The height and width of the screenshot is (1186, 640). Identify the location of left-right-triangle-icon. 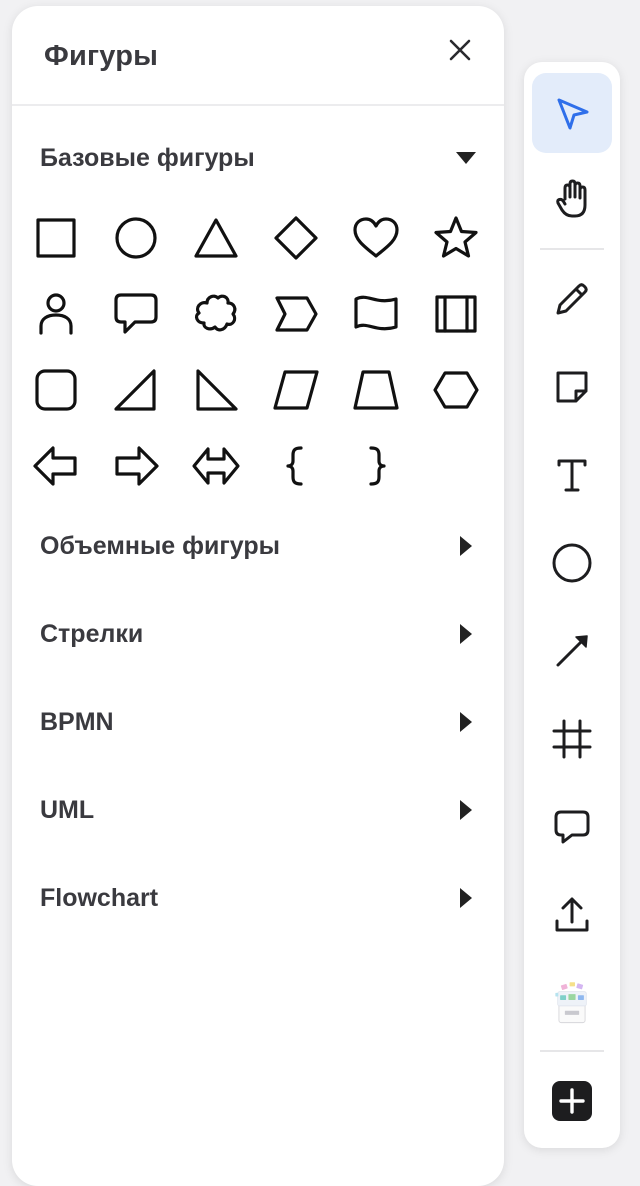
(217, 390).